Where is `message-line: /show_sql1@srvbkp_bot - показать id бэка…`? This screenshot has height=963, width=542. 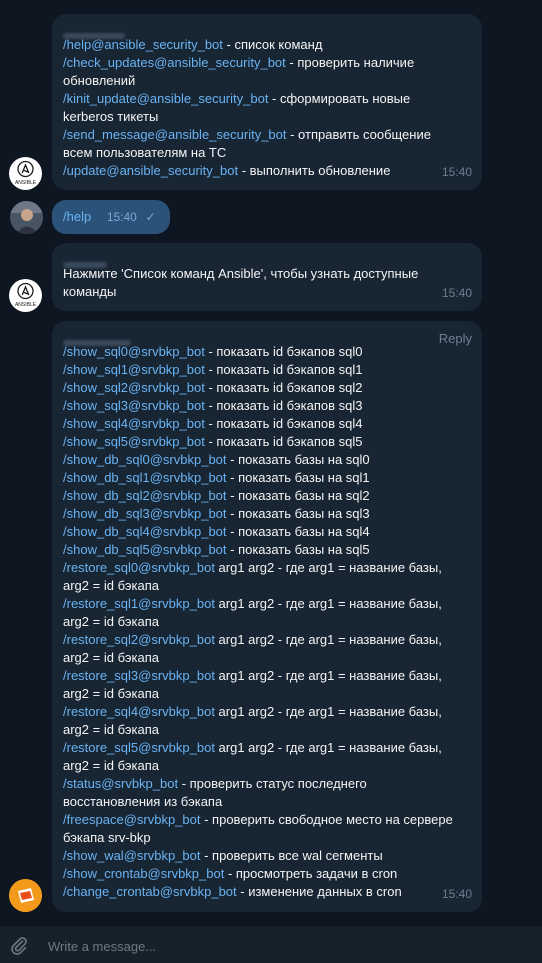
message-line: /show_sql1@srvbkp_bot - показать id бэка… is located at coordinates (266, 370).